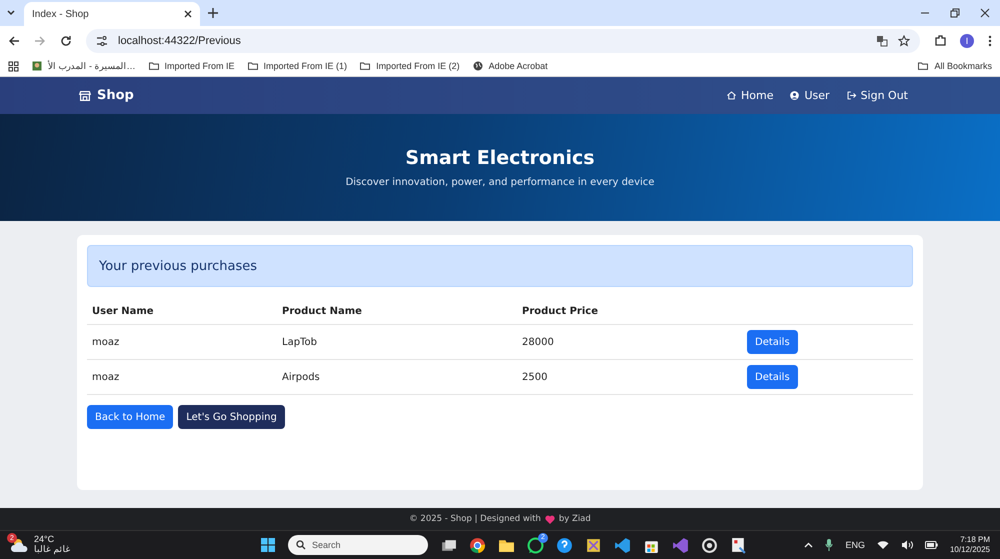 The image size is (1000, 559). I want to click on language-indicator: ENG, so click(855, 545).